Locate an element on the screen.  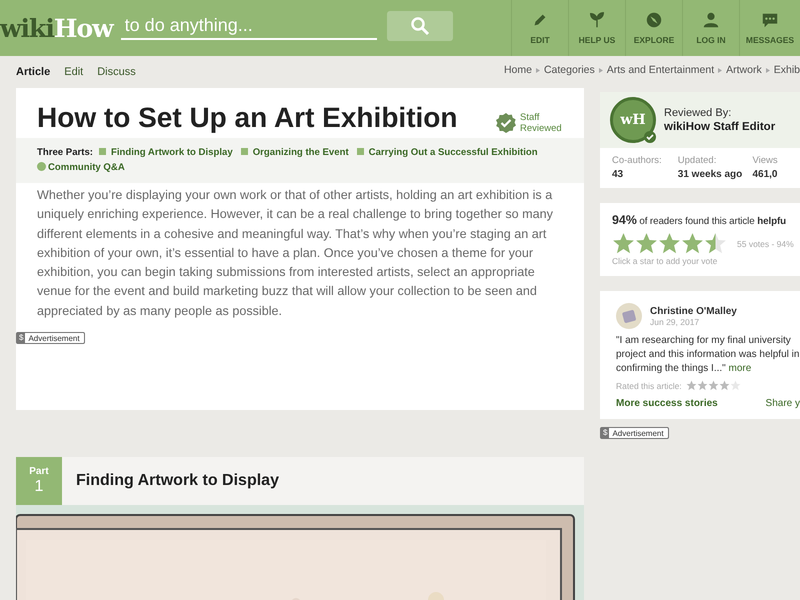
nav-button: EXPLORE is located at coordinates (654, 28).